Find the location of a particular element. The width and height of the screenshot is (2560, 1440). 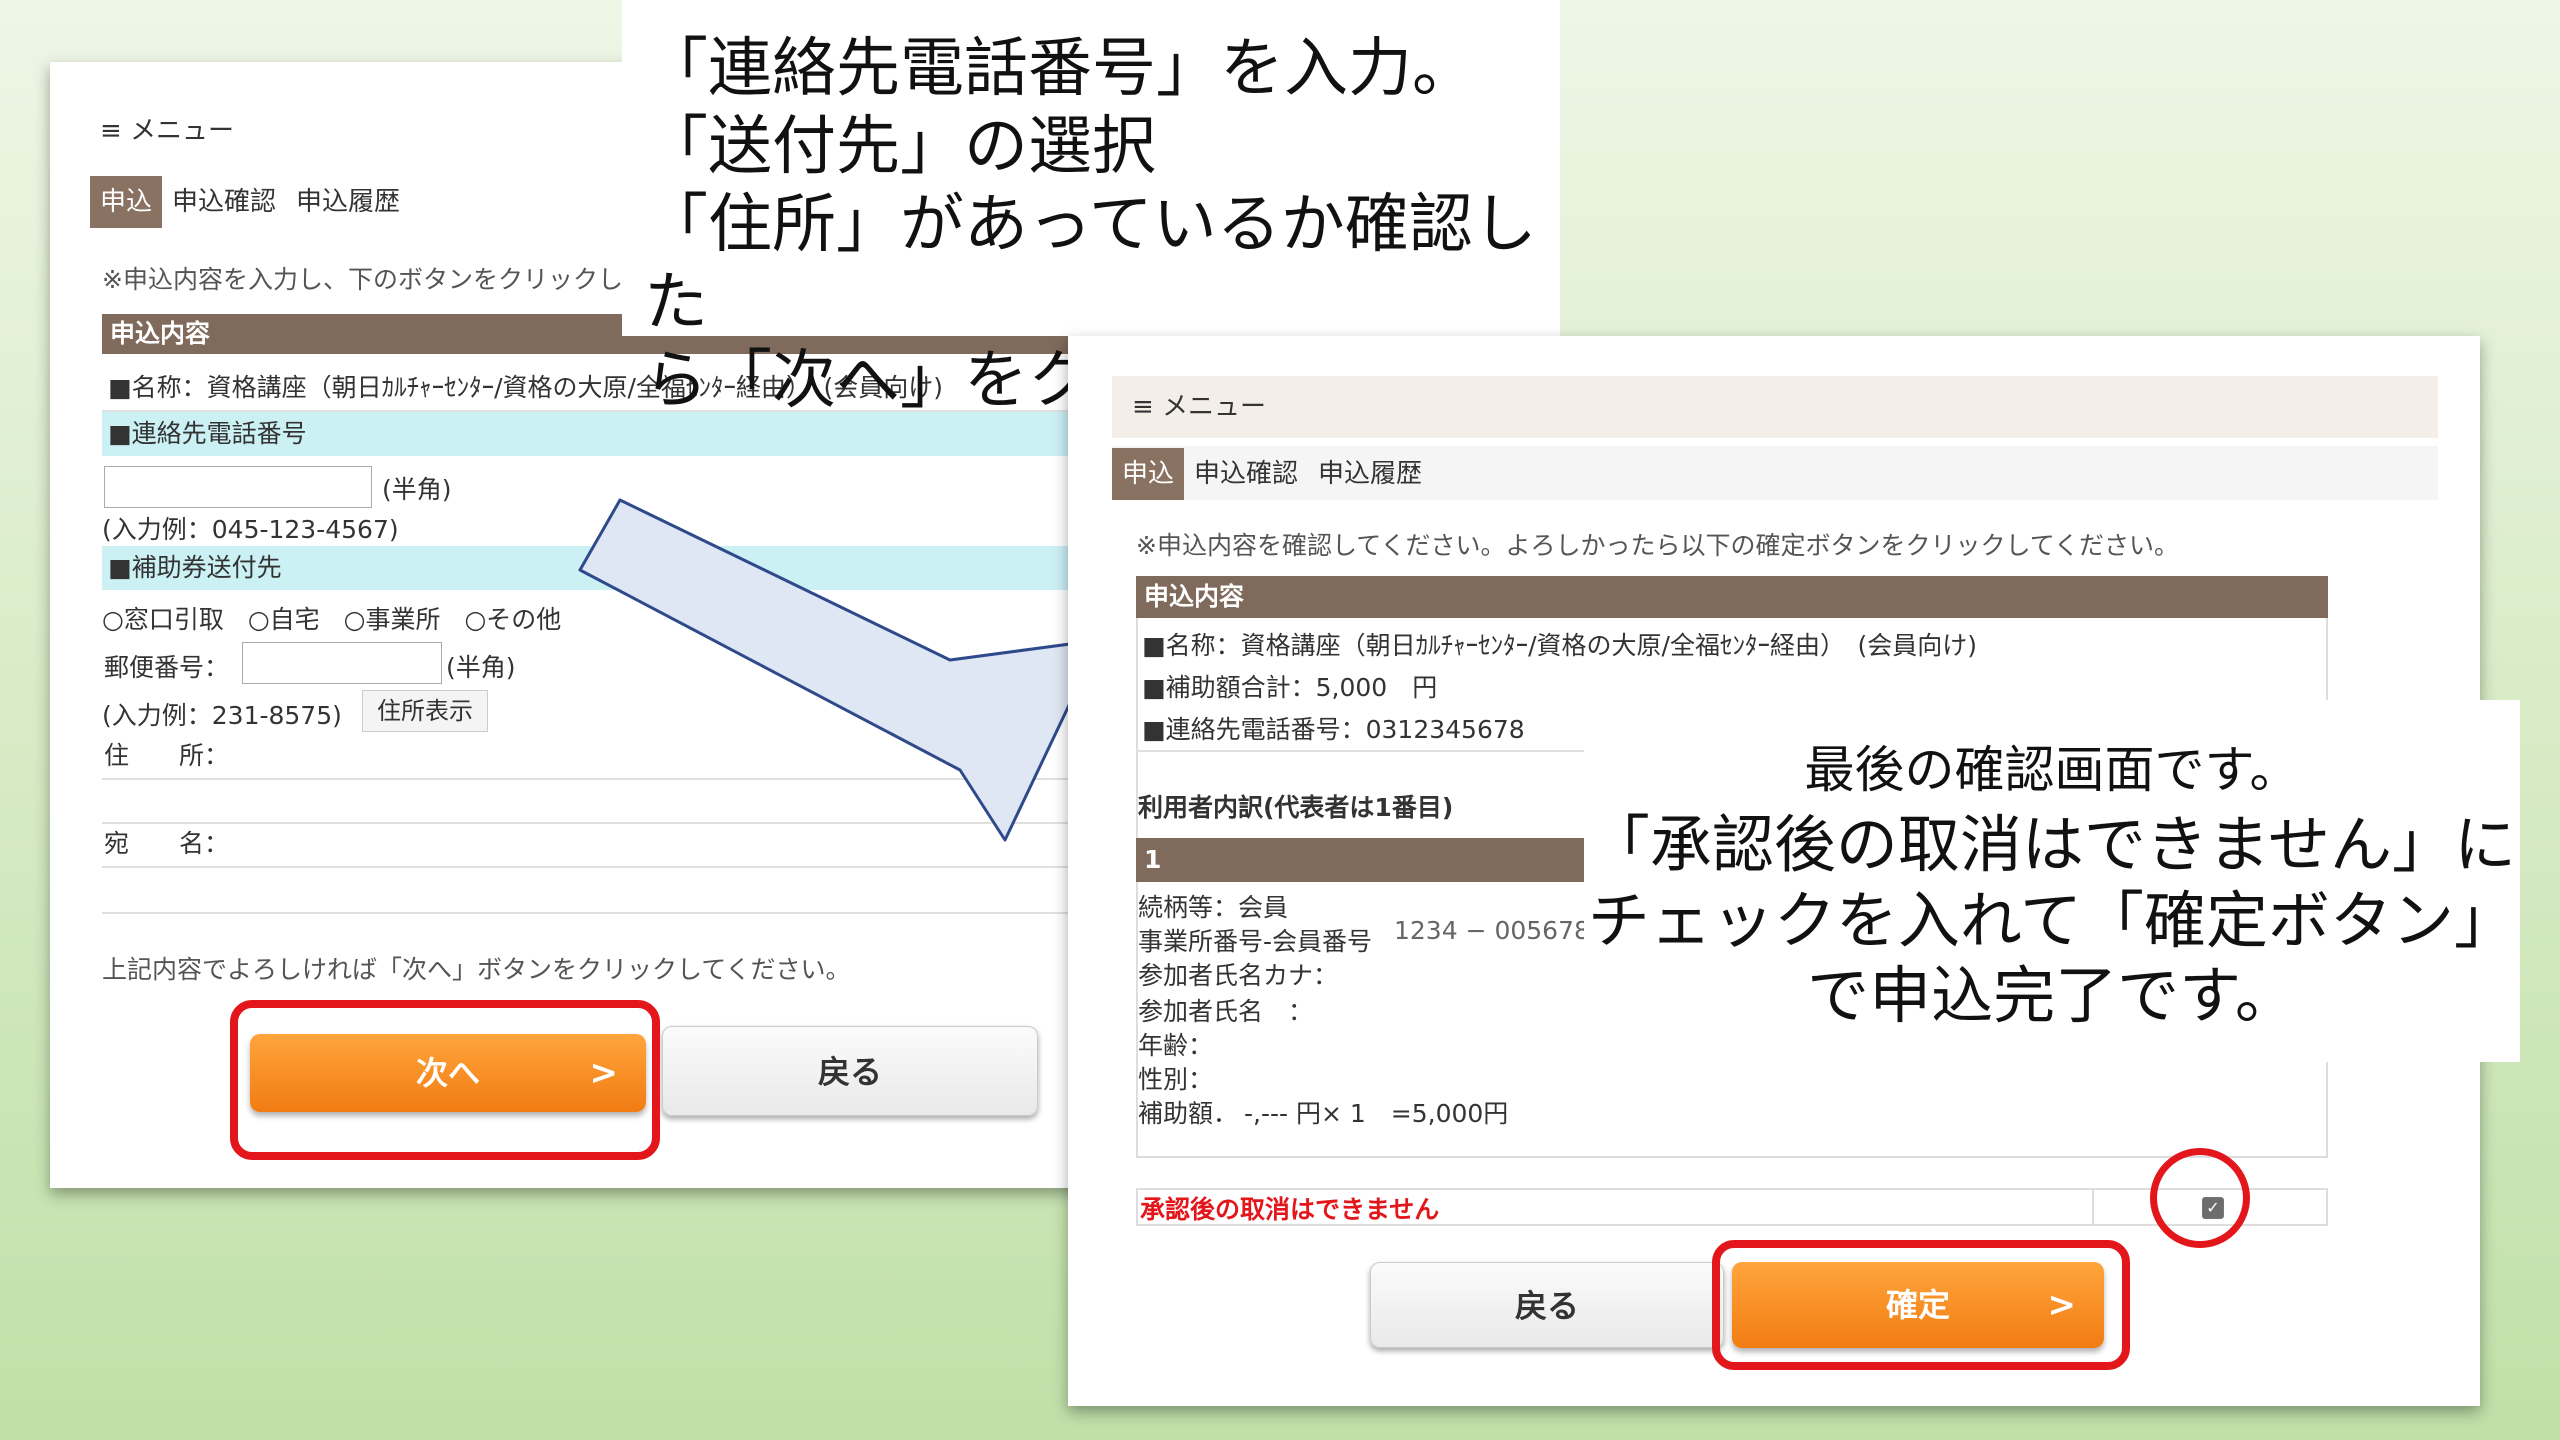

phone-input is located at coordinates (238, 487).